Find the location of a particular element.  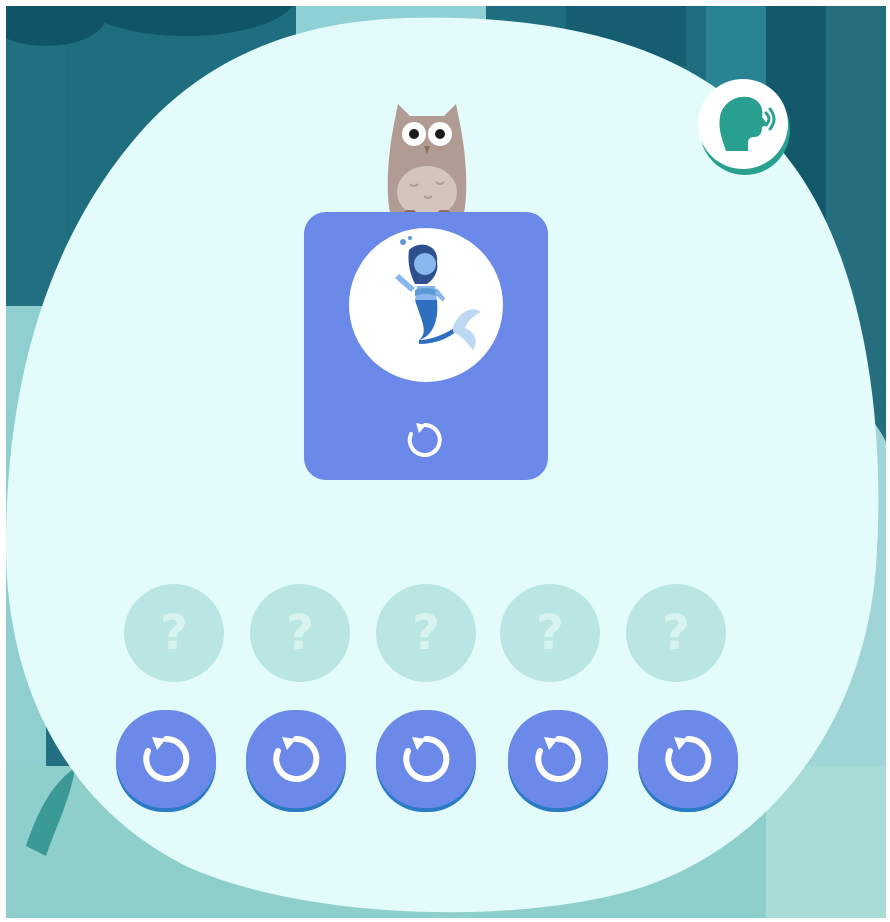

speak-button is located at coordinates (745, 131).